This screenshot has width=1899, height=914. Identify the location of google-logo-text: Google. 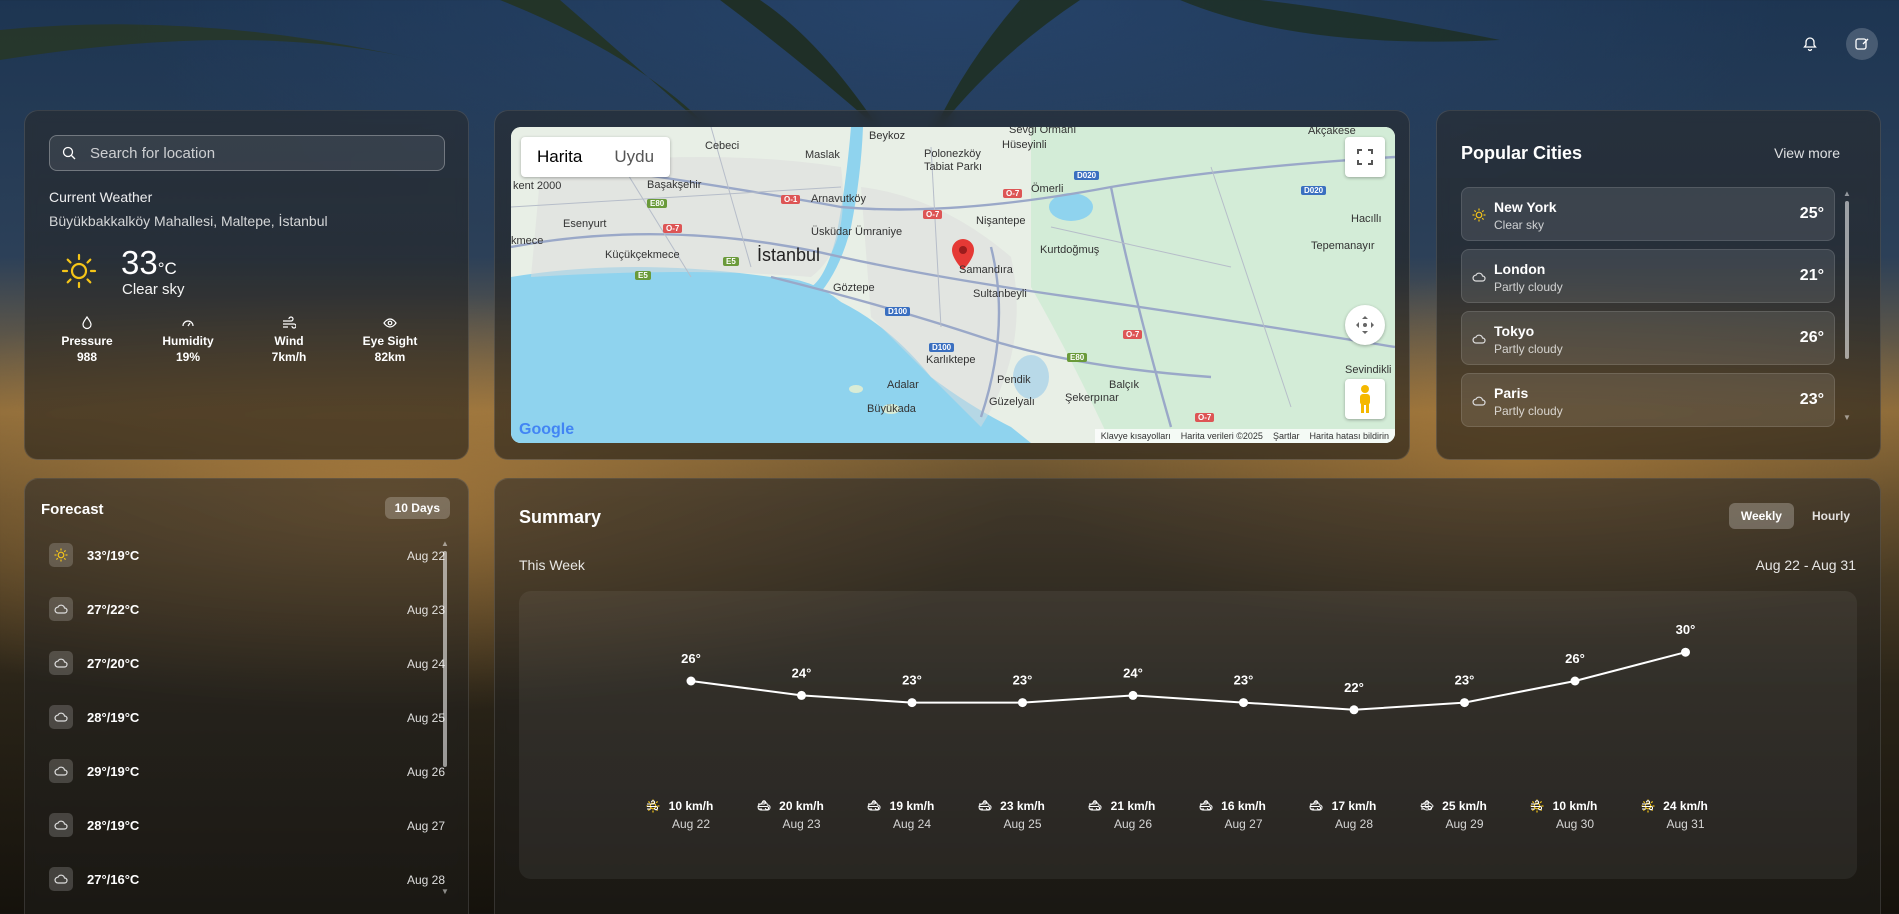
(547, 429).